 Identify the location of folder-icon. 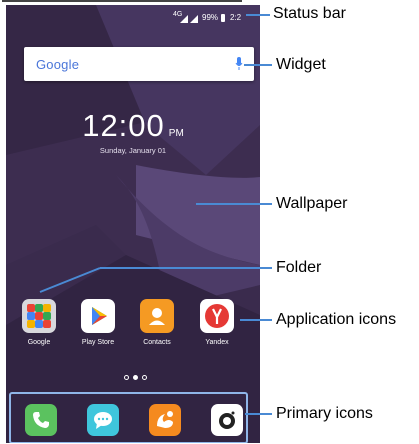
(39, 316).